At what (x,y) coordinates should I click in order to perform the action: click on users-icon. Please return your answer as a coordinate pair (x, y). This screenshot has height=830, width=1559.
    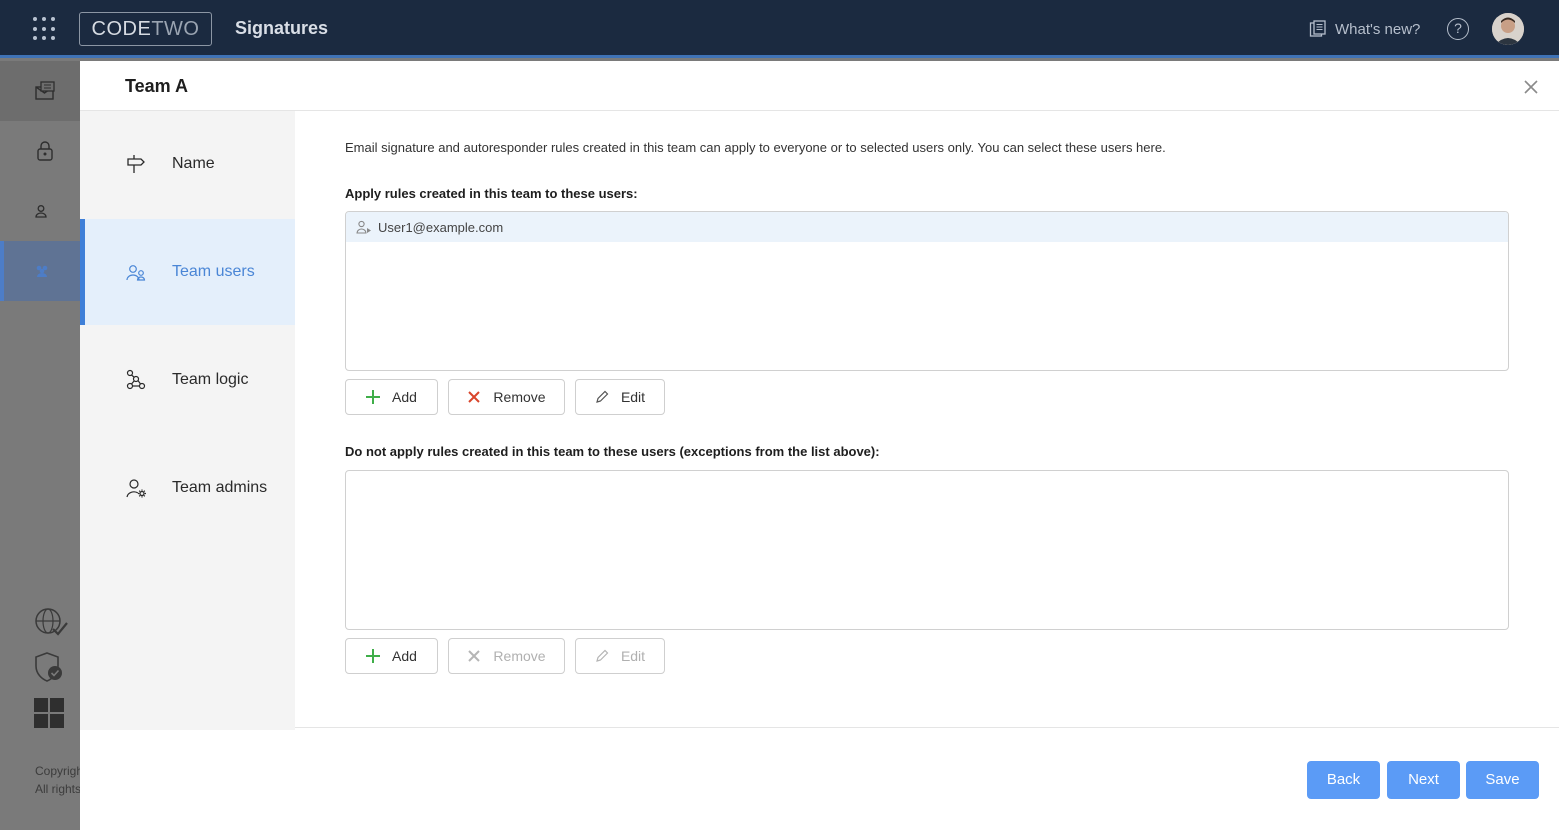
    Looking at the image, I should click on (136, 273).